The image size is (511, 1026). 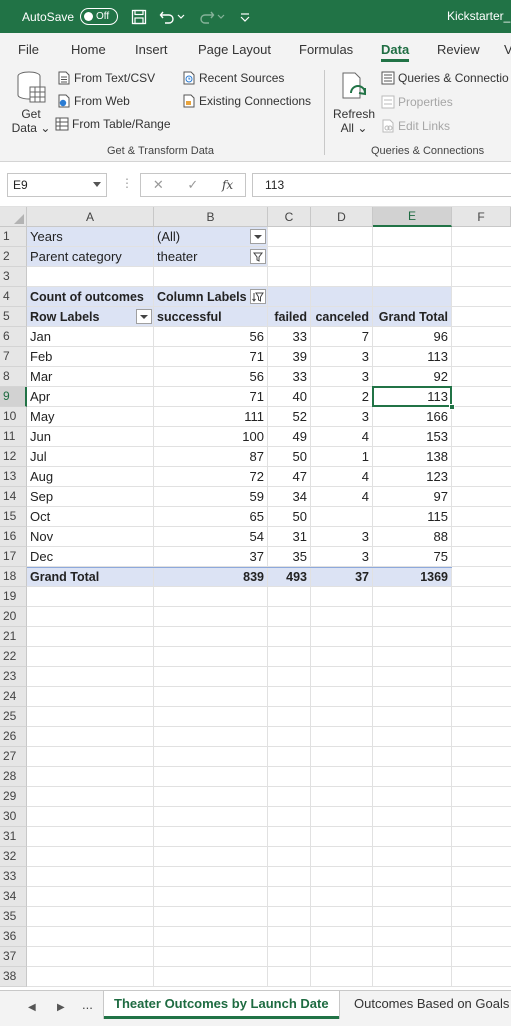 What do you see at coordinates (413, 337) in the screenshot?
I see `pivot-cell-total: 96` at bounding box center [413, 337].